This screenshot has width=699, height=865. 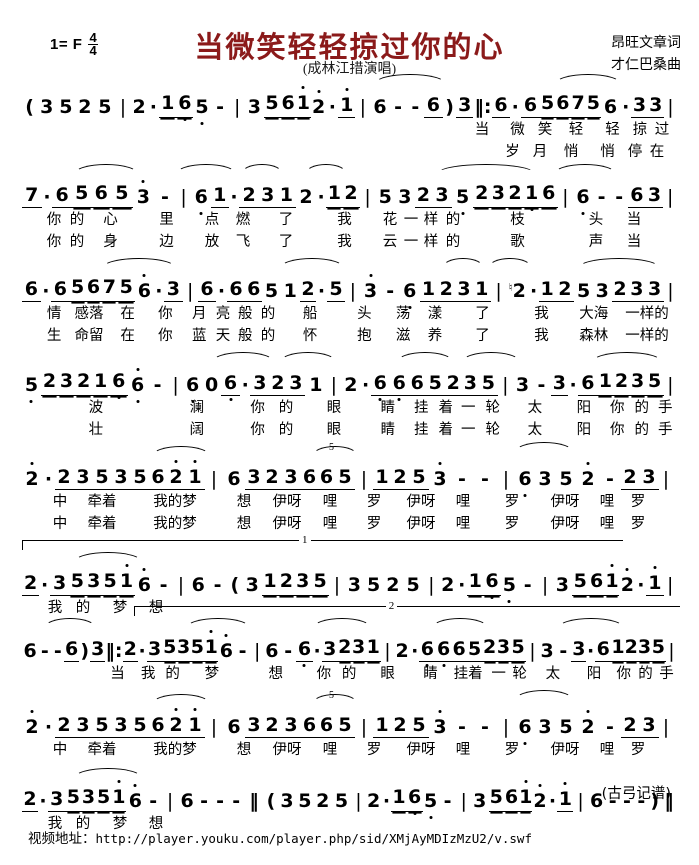 I want to click on volta-number: 2, so click(x=391, y=606).